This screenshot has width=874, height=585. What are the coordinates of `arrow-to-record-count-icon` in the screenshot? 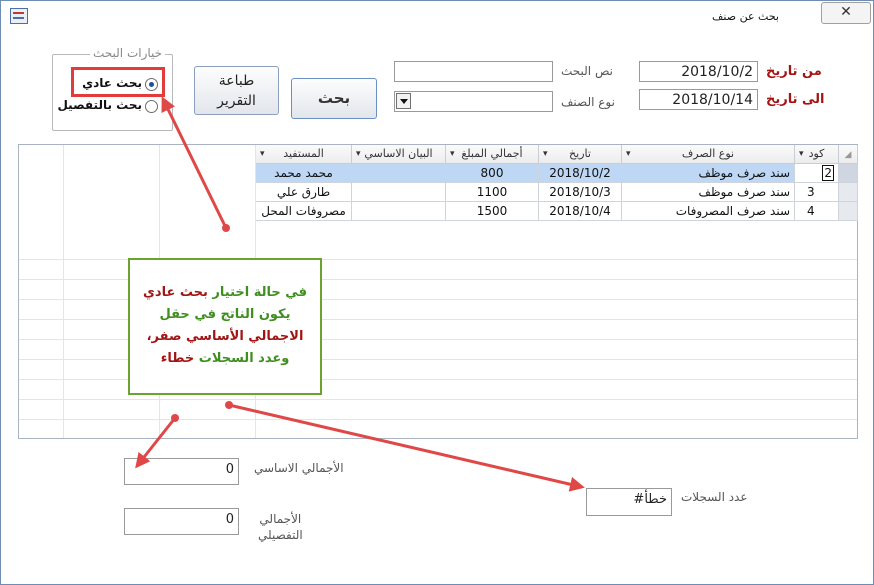 It's located at (405, 446).